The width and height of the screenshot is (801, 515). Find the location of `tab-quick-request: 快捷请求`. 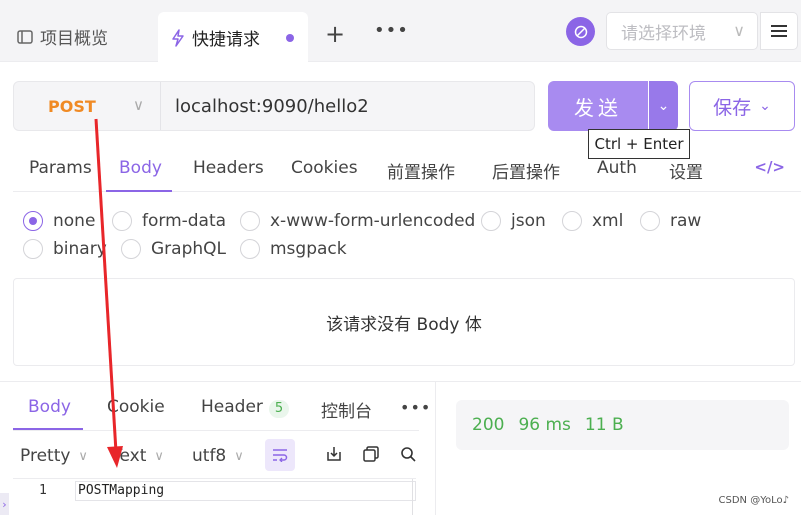

tab-quick-request: 快捷请求 is located at coordinates (233, 37).